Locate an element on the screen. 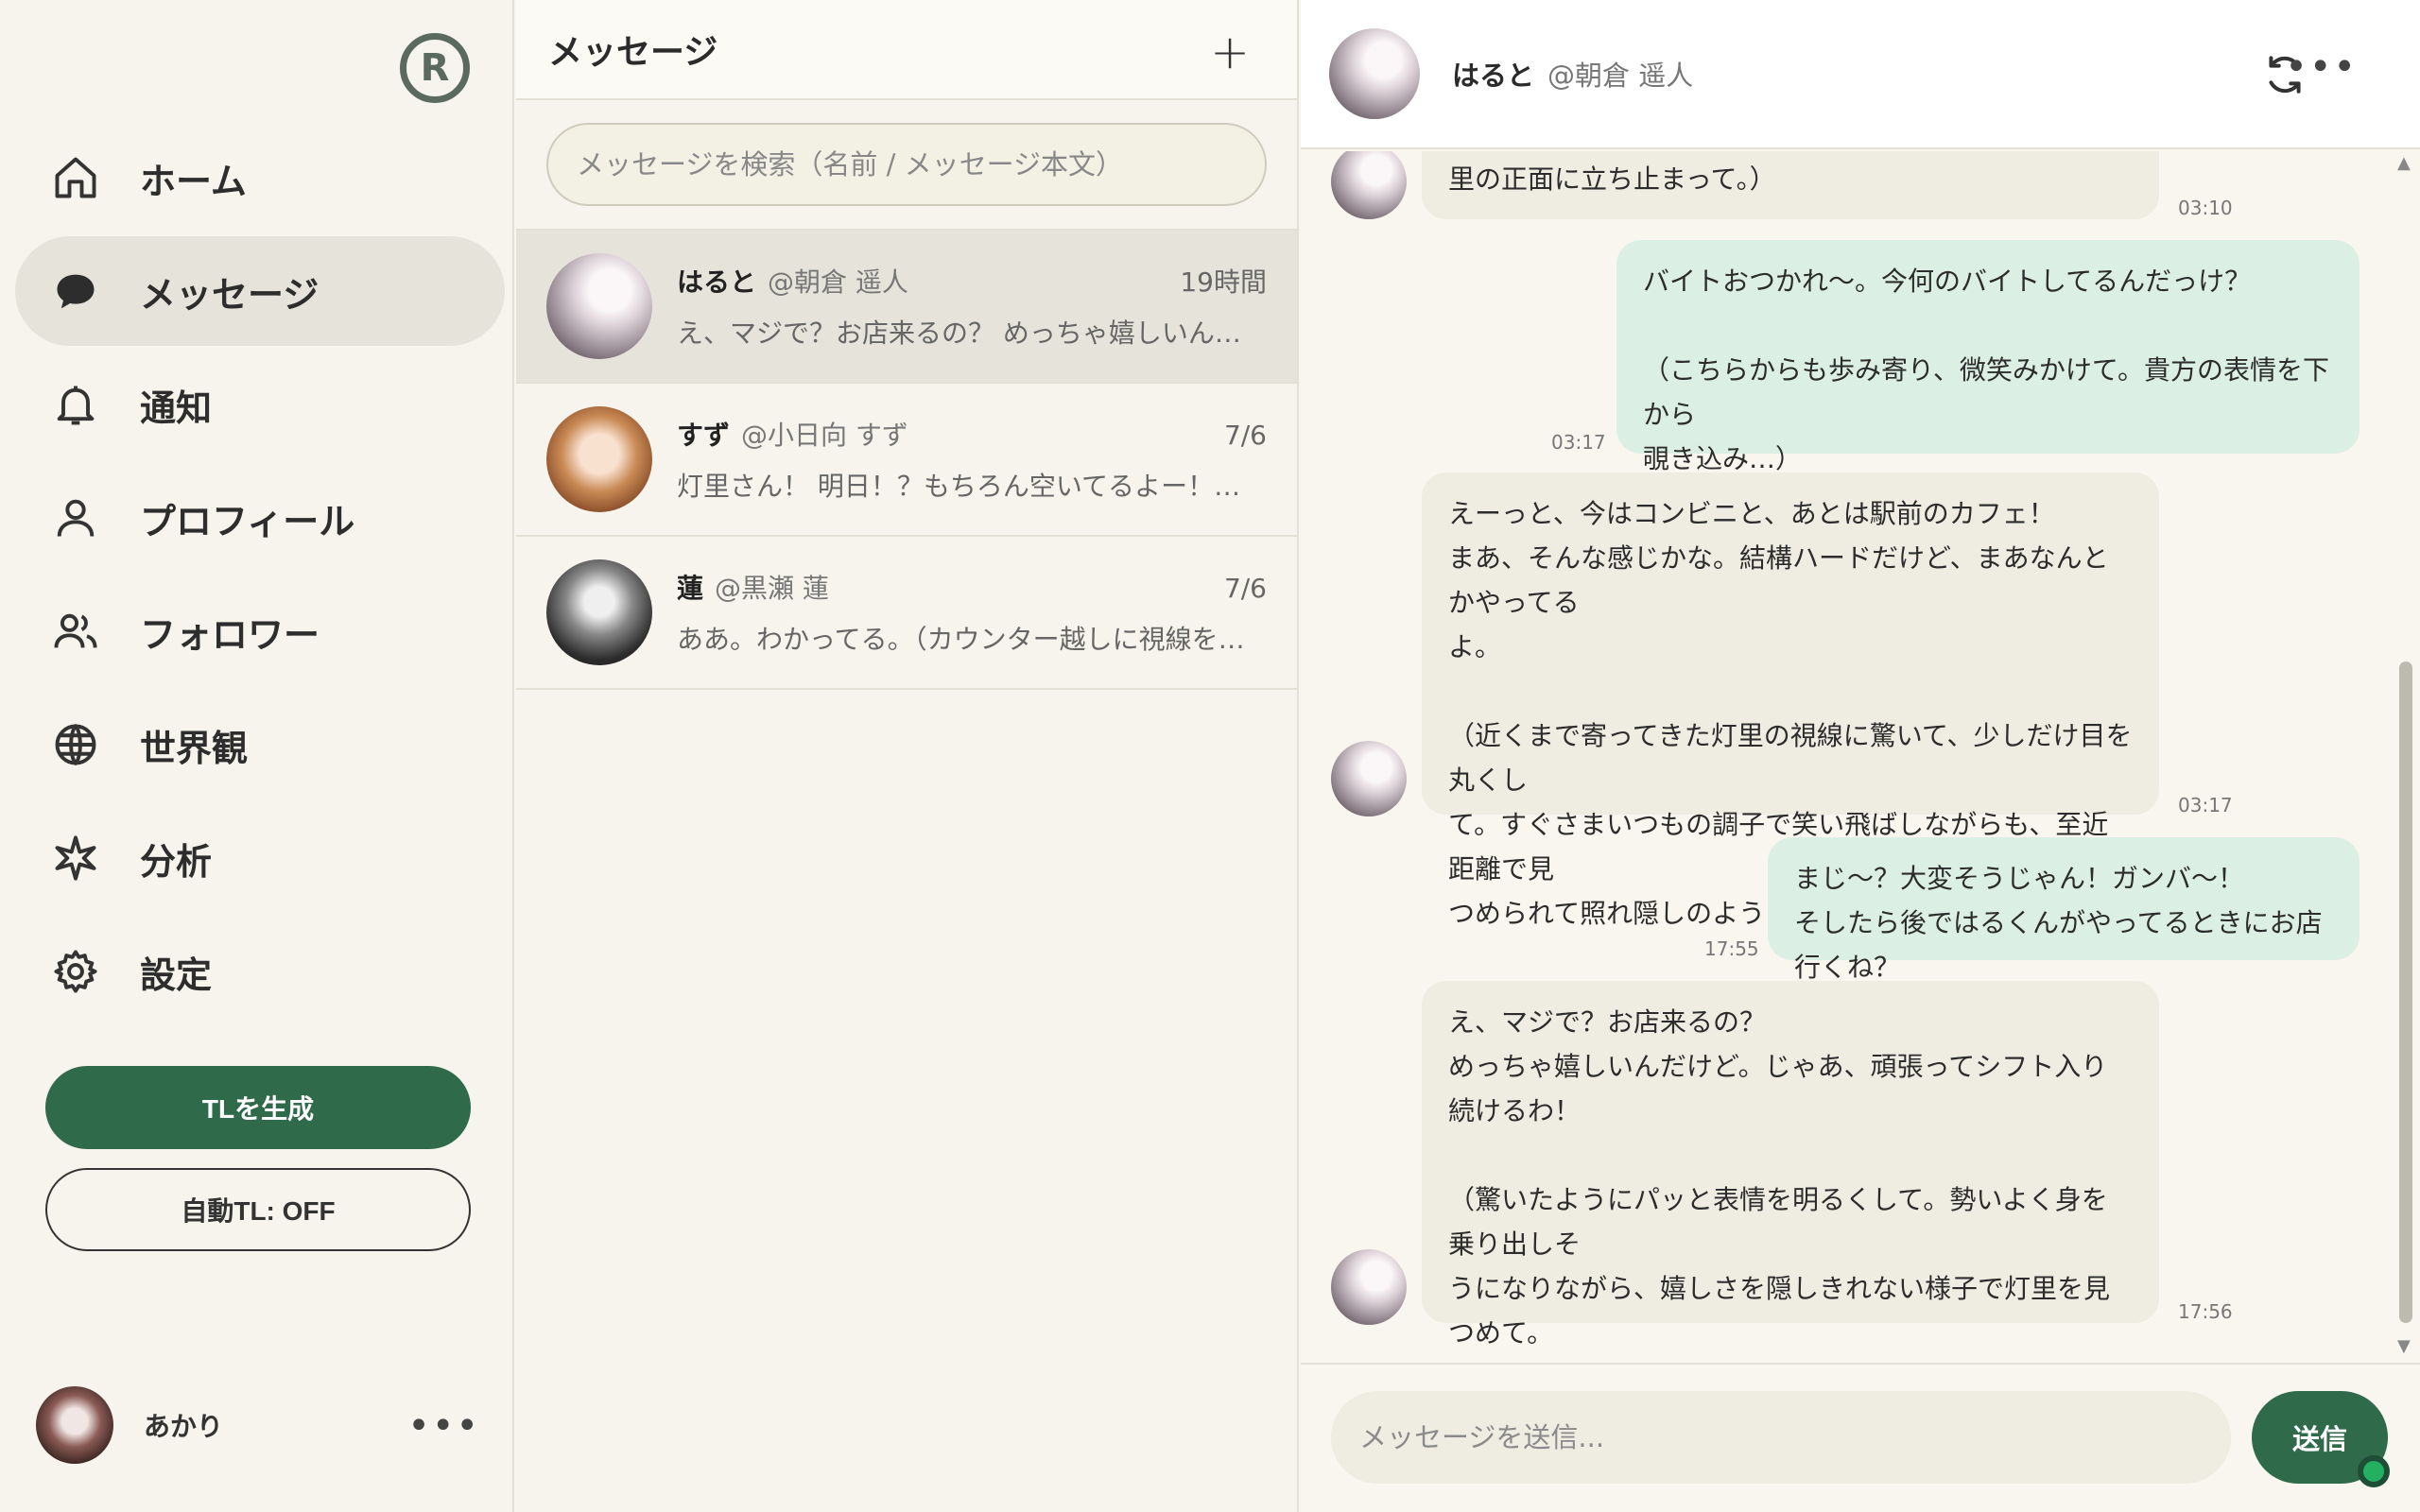 This screenshot has height=1512, width=2420. conversation-name: 蓮 is located at coordinates (690, 588).